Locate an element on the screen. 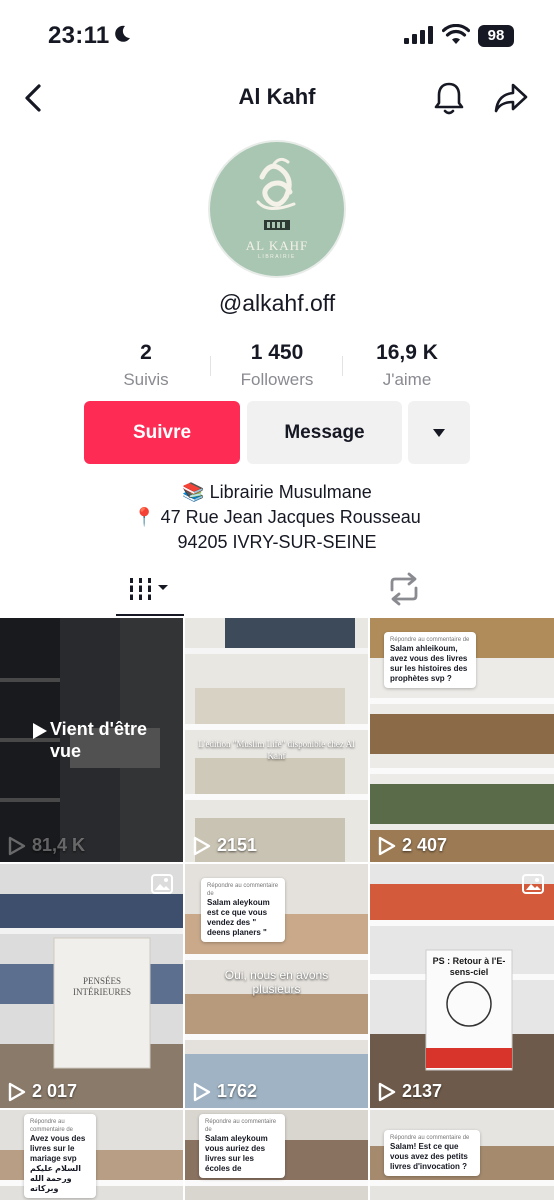  video-thumbnail: Vient d'être vue 81,4 K is located at coordinates (91, 740).